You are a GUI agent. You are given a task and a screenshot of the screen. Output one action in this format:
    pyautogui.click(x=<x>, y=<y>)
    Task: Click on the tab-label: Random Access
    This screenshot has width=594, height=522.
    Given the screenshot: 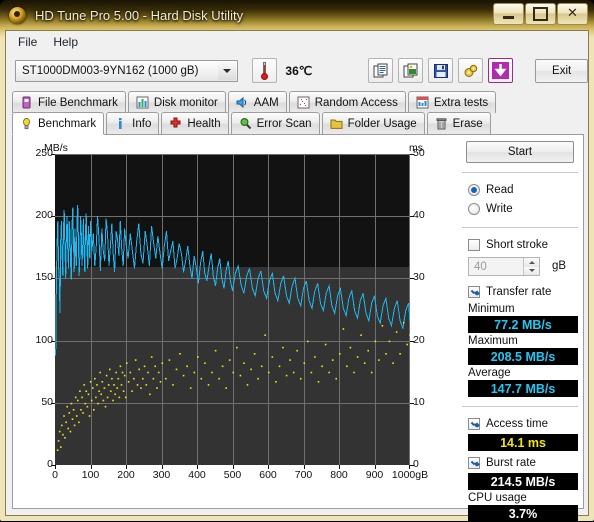 What is the action you would take?
    pyautogui.click(x=356, y=102)
    